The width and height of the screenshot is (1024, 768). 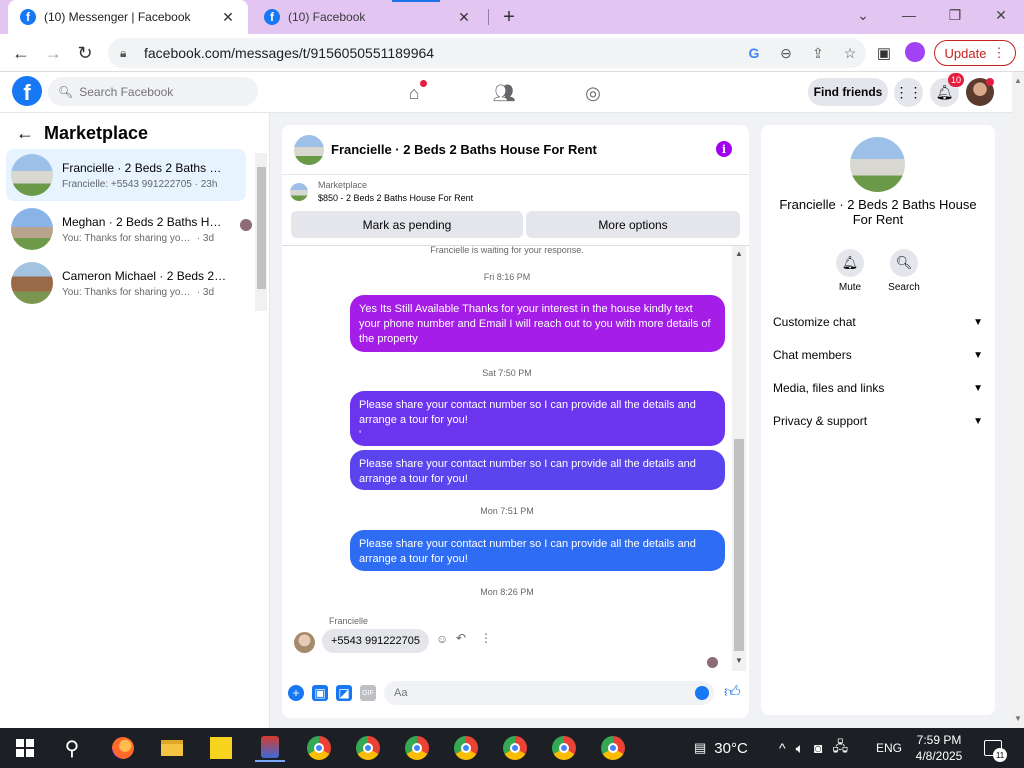 What do you see at coordinates (800, 748) in the screenshot?
I see `volume-icon: 🔈︎` at bounding box center [800, 748].